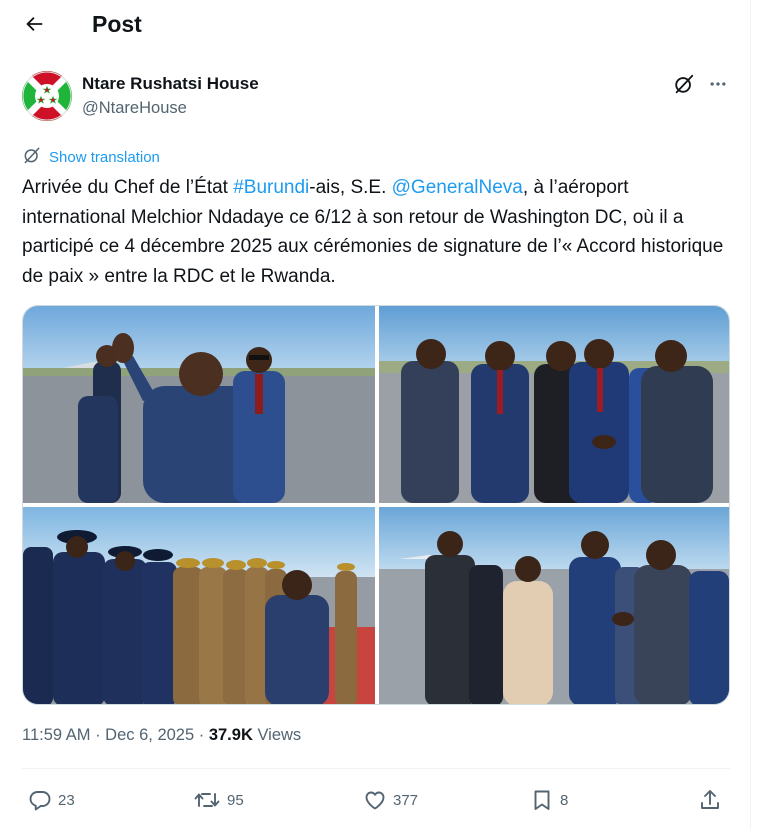 This screenshot has width=772, height=829. Describe the element at coordinates (149, 735) in the screenshot. I see `post-date: Dec 6, 2025` at that location.